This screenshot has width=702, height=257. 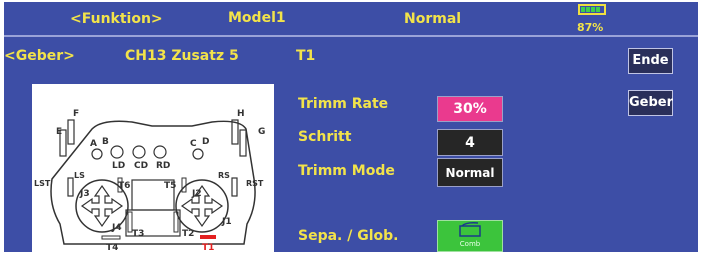 I want to click on channel-name: CH13 Zusatz 5, so click(x=182, y=56).